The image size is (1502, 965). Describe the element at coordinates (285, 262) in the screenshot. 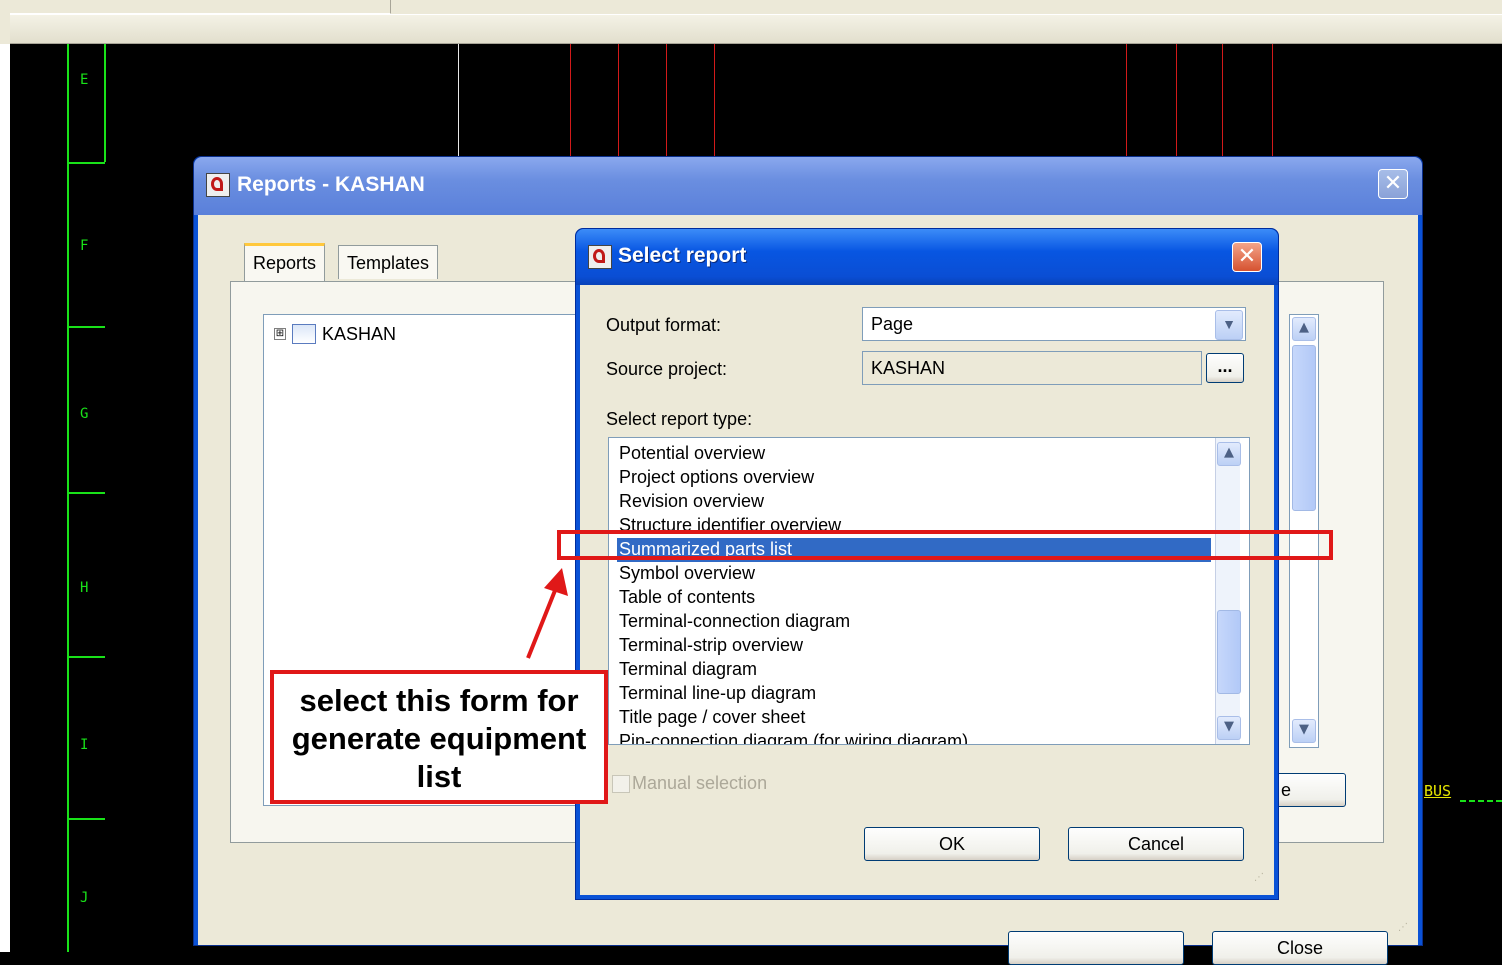

I see `tab-reports: Reports` at that location.